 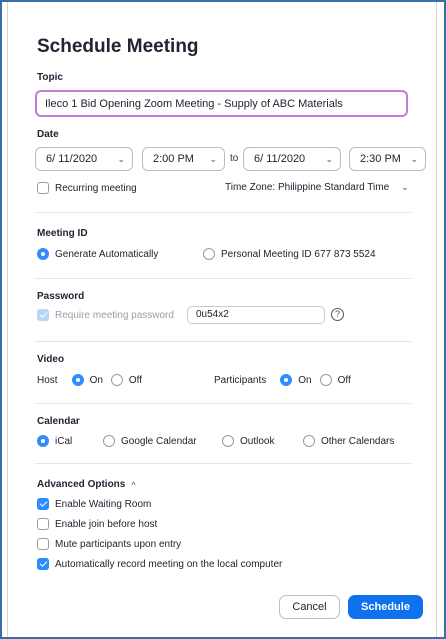 I want to click on cancel-button: Cancel, so click(x=309, y=607).